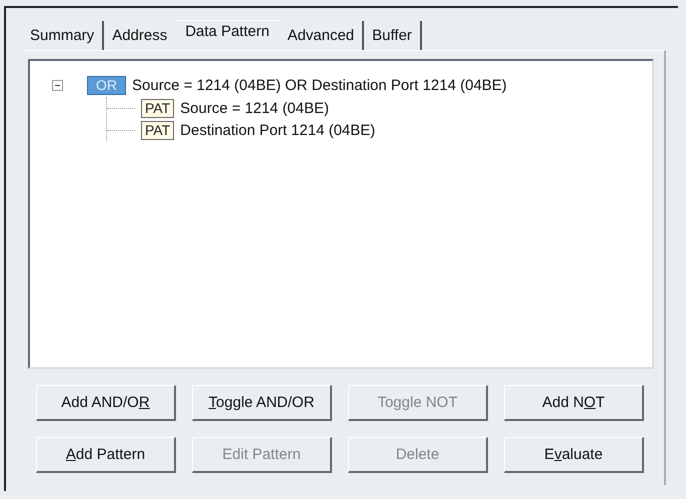 The image size is (686, 499). I want to click on tree-item-text: Source = 1214 (04BE), so click(254, 108).